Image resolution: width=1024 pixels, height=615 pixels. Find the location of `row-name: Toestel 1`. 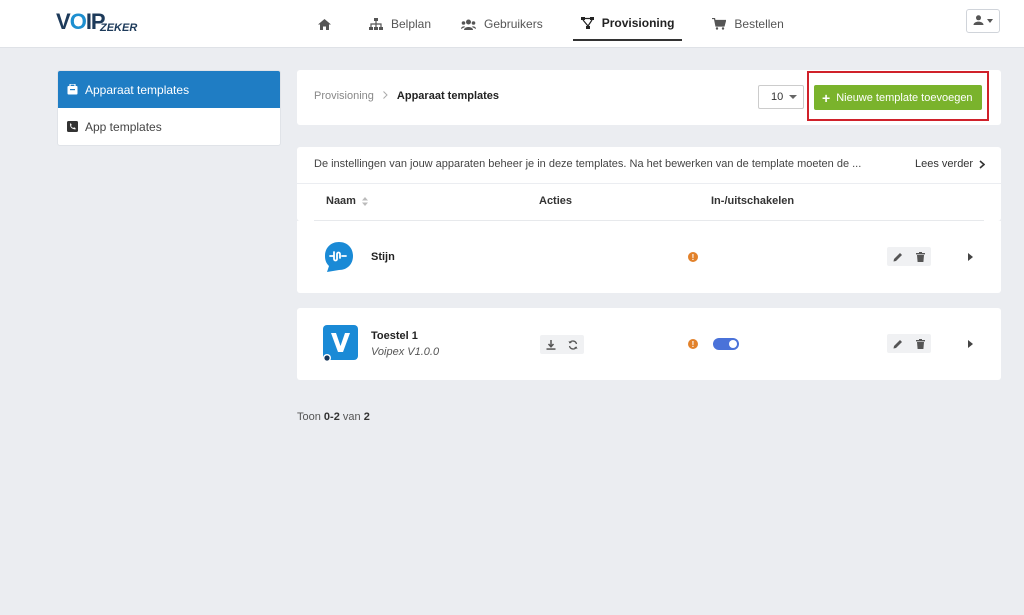

row-name: Toestel 1 is located at coordinates (394, 336).